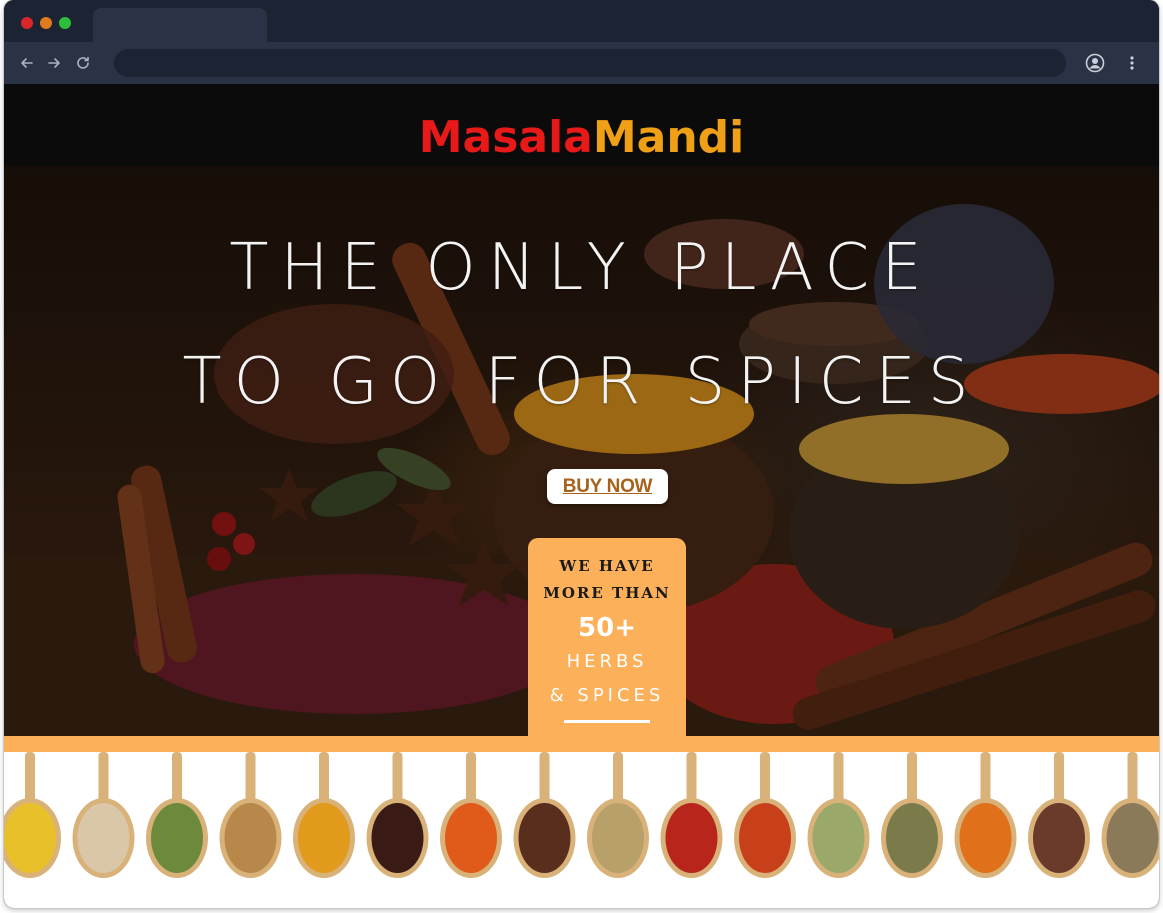 The height and width of the screenshot is (913, 1163). What do you see at coordinates (103, 815) in the screenshot?
I see `spice-spoon-ginger-powder` at bounding box center [103, 815].